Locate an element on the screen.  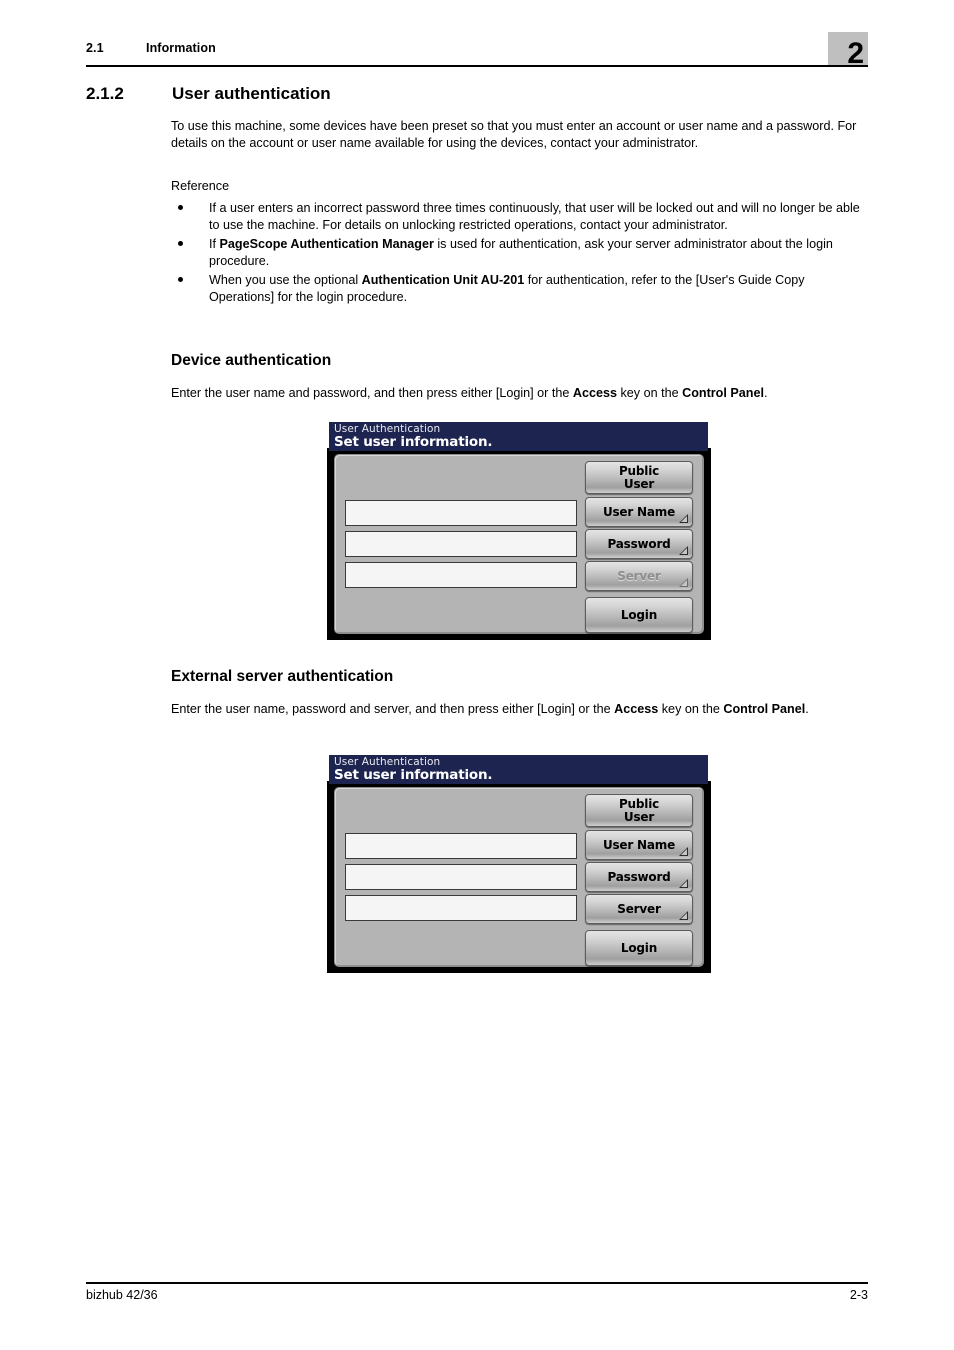
list-item-text-bold: PageScope Authentication Manager is located at coordinates (326, 244).